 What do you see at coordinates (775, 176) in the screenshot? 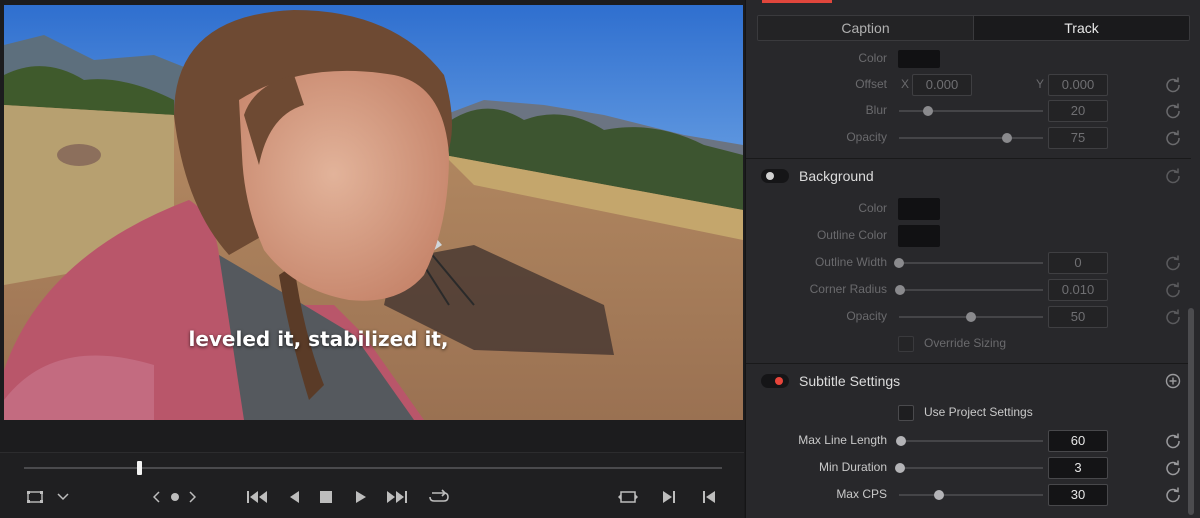
I see `background-toggle` at bounding box center [775, 176].